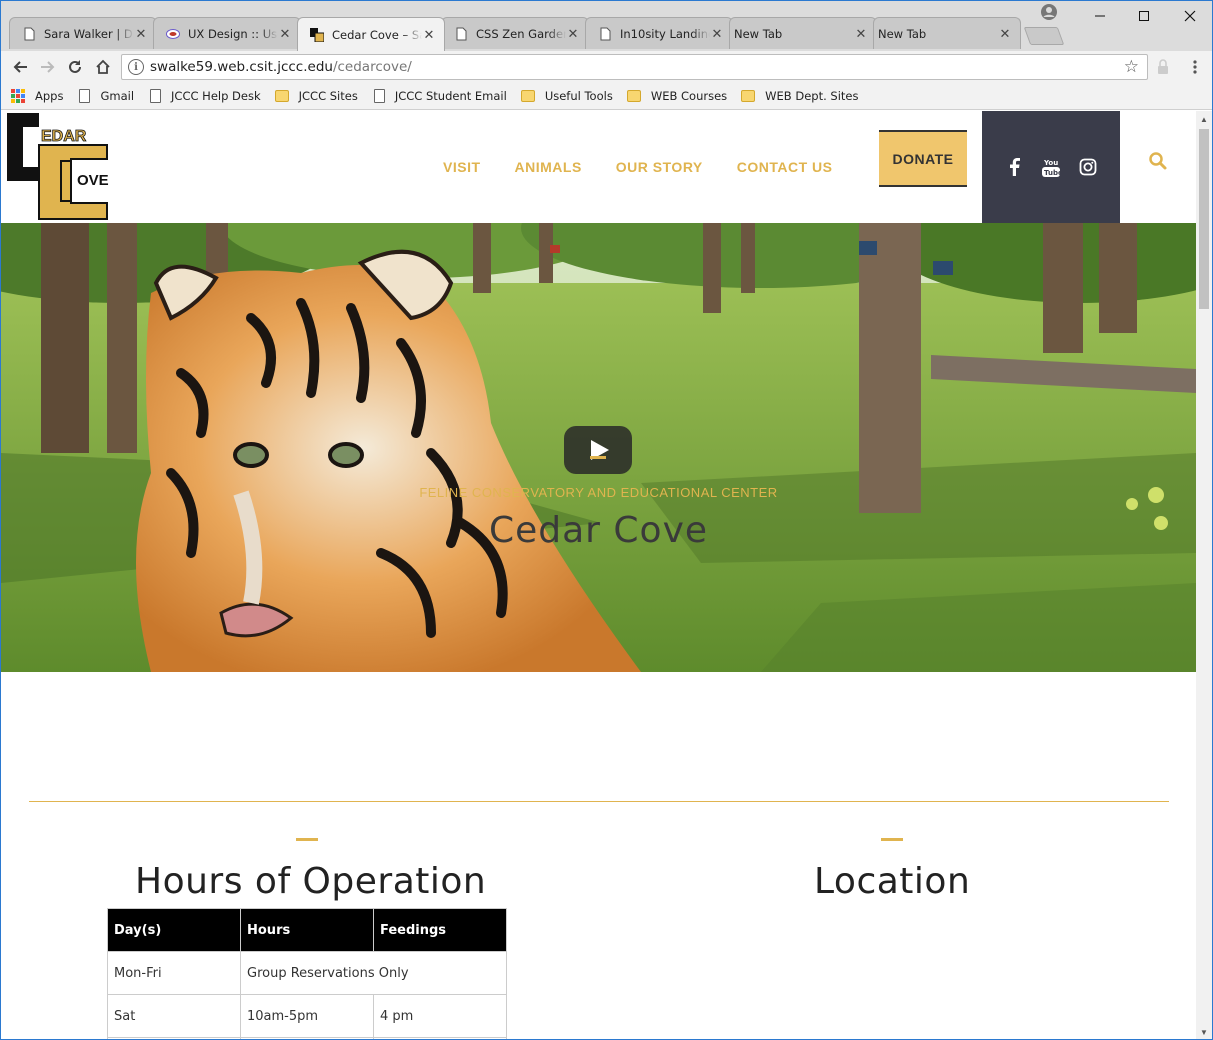  I want to click on tab-new-tab: New Tab ✕, so click(803, 33).